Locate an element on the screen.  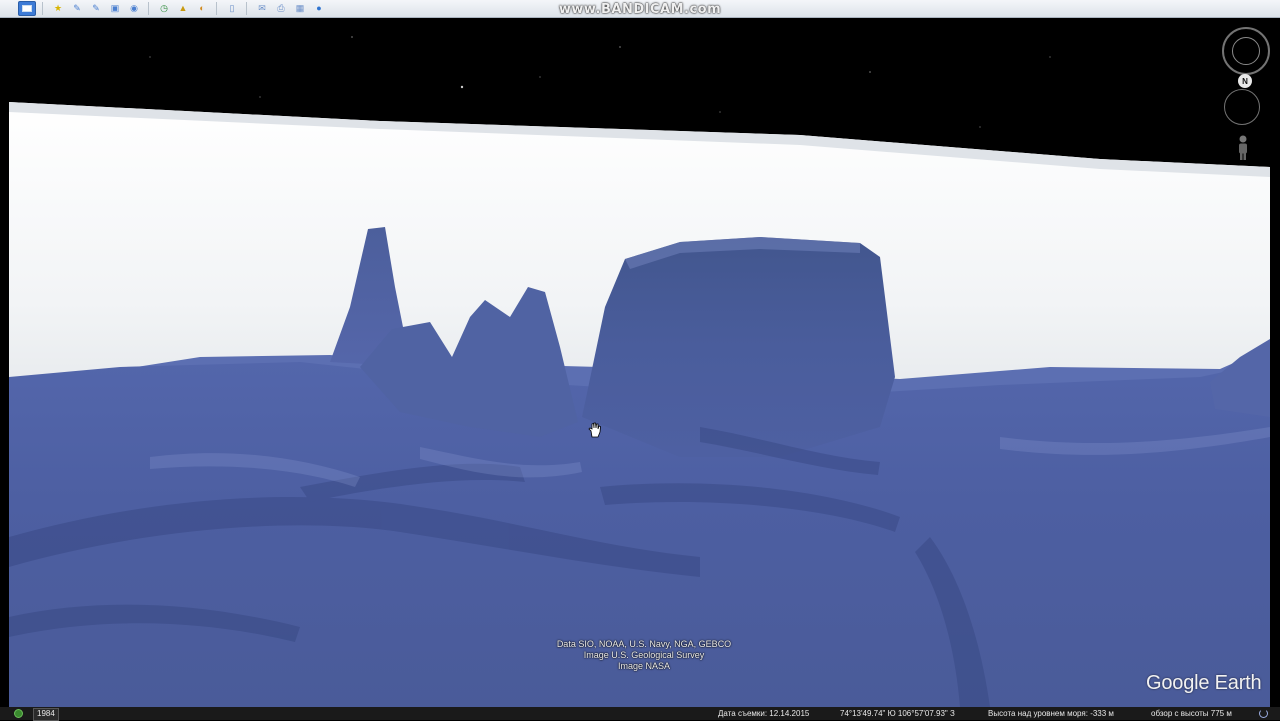
credit-line-nasa: Image NASA is located at coordinates (644, 666).